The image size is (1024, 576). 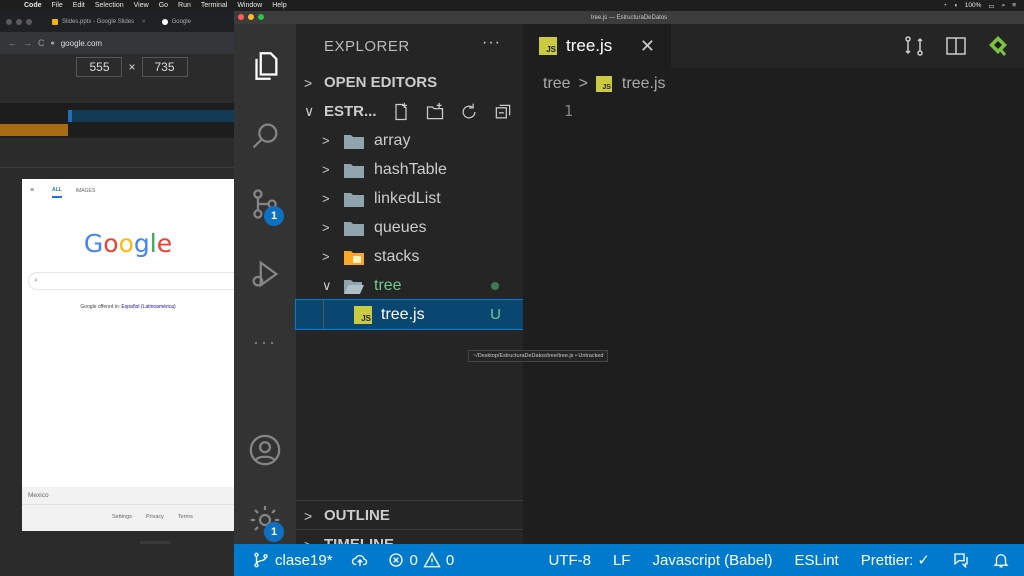 I want to click on scroll-handle, so click(x=155, y=542).